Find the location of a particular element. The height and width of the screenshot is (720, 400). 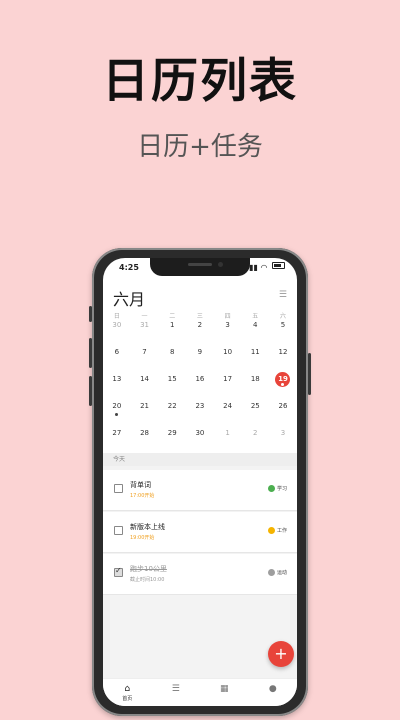

calendar-day: 5 is located at coordinates (283, 328).